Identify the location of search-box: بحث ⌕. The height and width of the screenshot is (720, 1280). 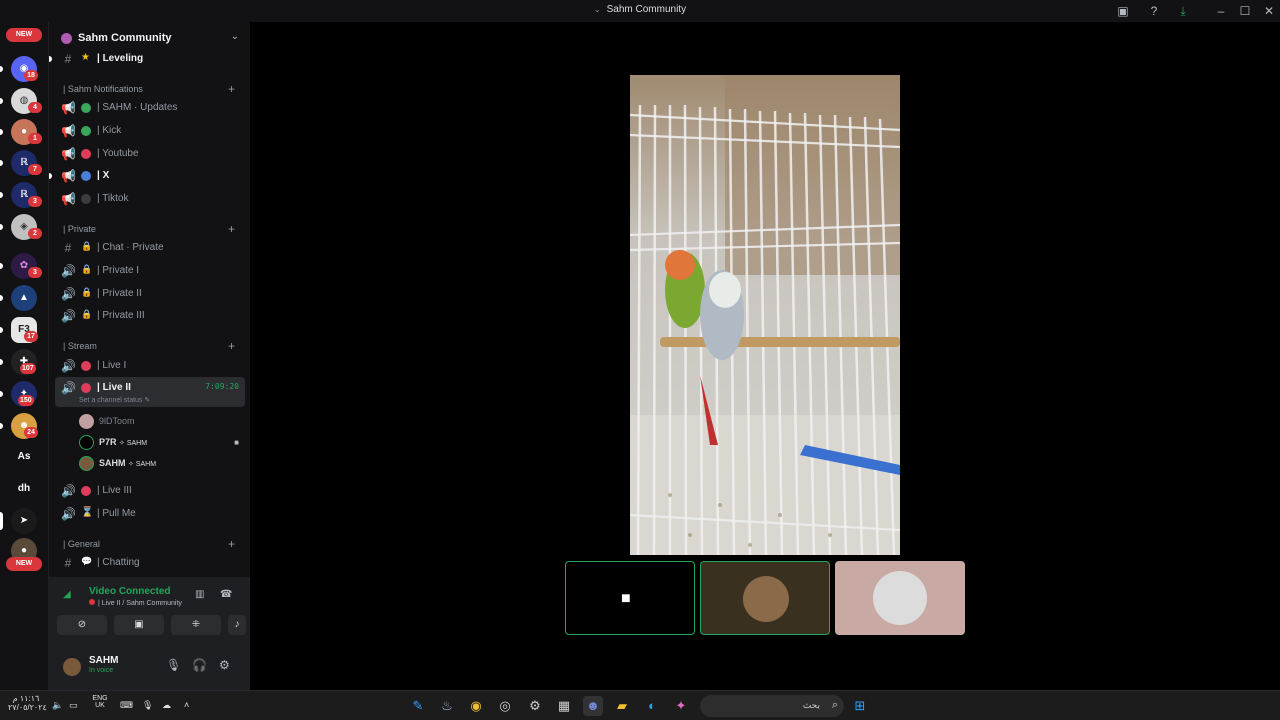
(772, 706).